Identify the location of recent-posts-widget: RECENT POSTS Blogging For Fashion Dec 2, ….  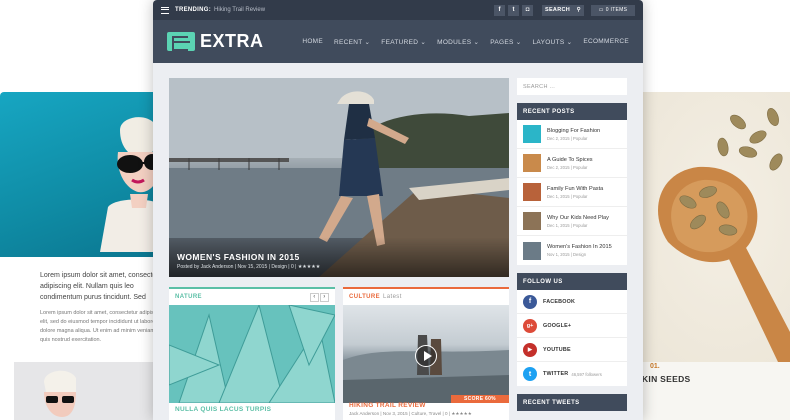
(572, 184).